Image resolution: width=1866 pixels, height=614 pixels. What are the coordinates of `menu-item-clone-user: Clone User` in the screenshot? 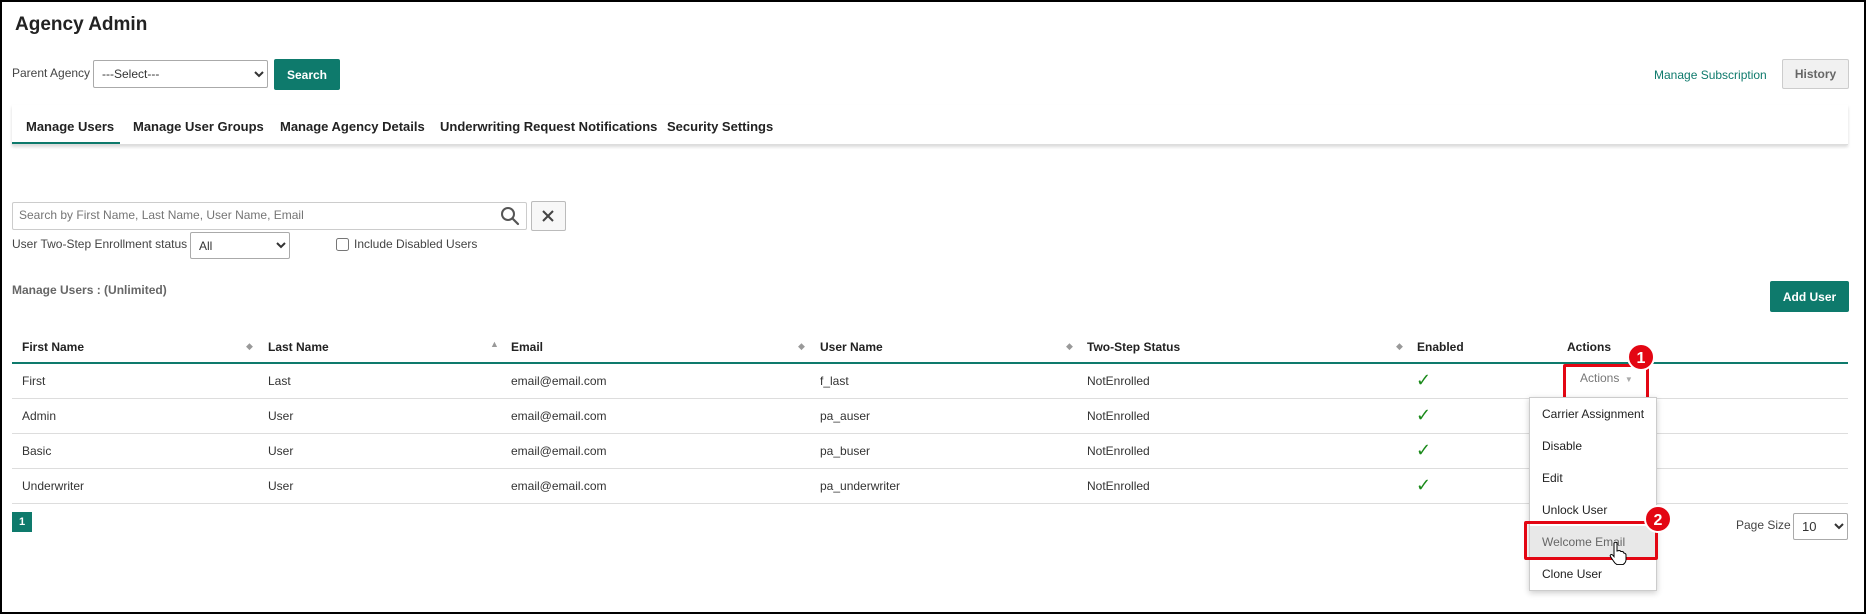 It's located at (1593, 574).